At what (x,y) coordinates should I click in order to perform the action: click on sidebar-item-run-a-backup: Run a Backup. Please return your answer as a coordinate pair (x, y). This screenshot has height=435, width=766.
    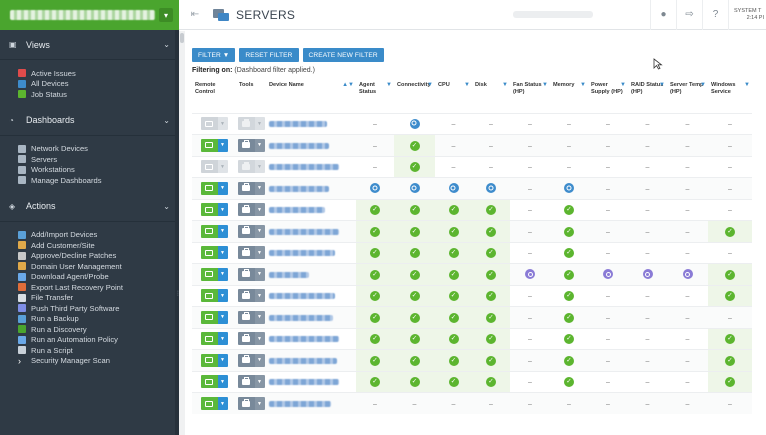
    Looking at the image, I should click on (89, 319).